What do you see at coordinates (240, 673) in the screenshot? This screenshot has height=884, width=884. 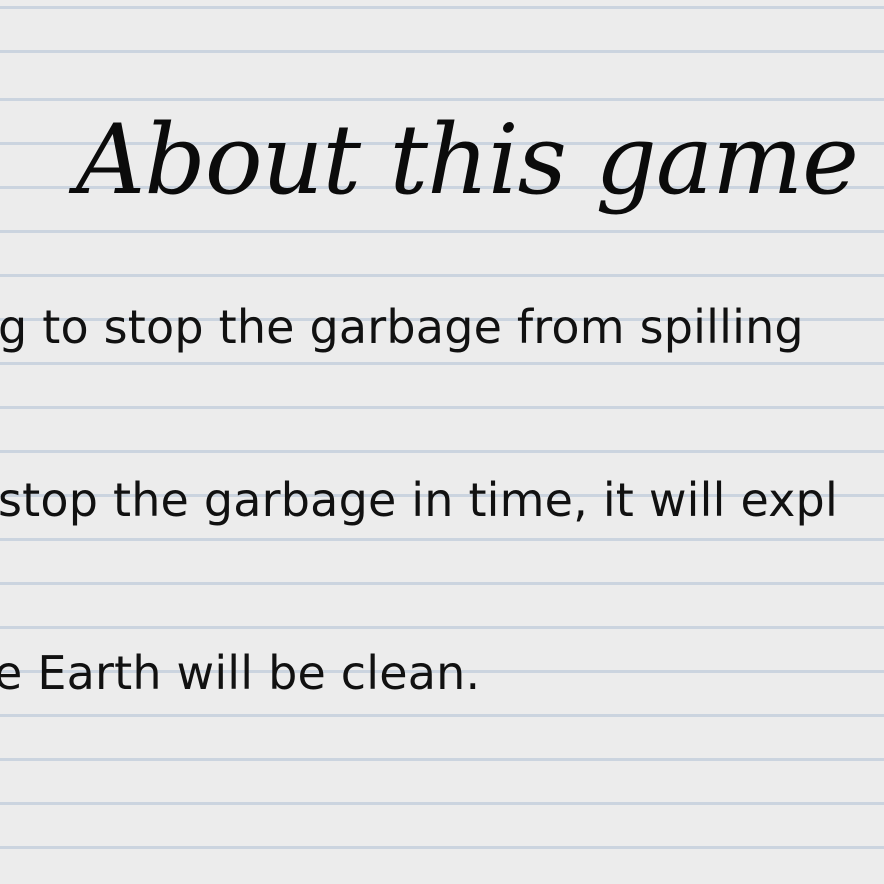 I see `description-line-3: e Earth will be clean.` at bounding box center [240, 673].